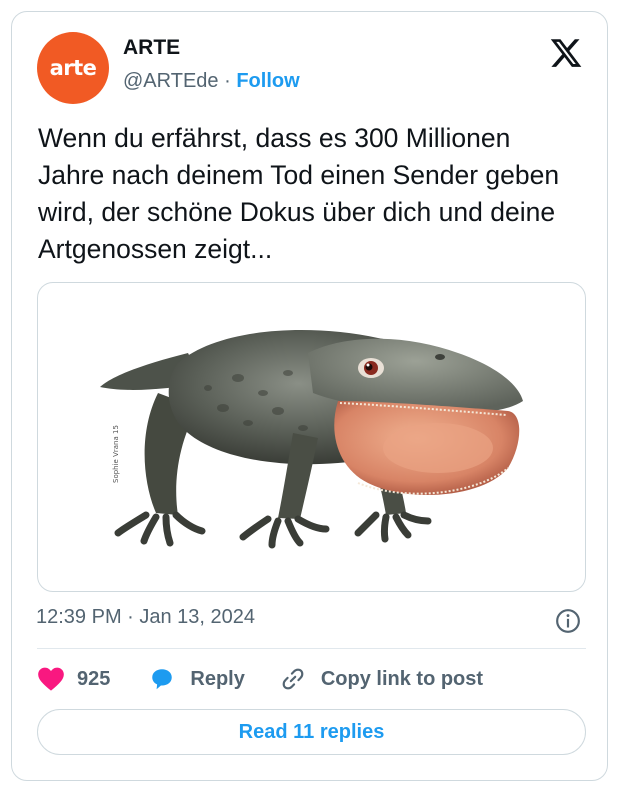 Image resolution: width=620 pixels, height=793 pixels. I want to click on author-name: ARTE, so click(151, 48).